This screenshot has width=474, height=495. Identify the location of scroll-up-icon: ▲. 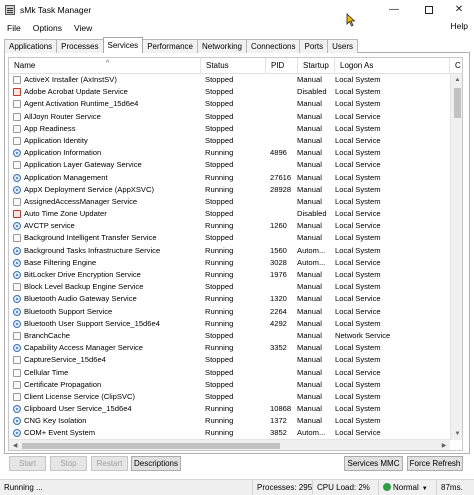
(456, 80).